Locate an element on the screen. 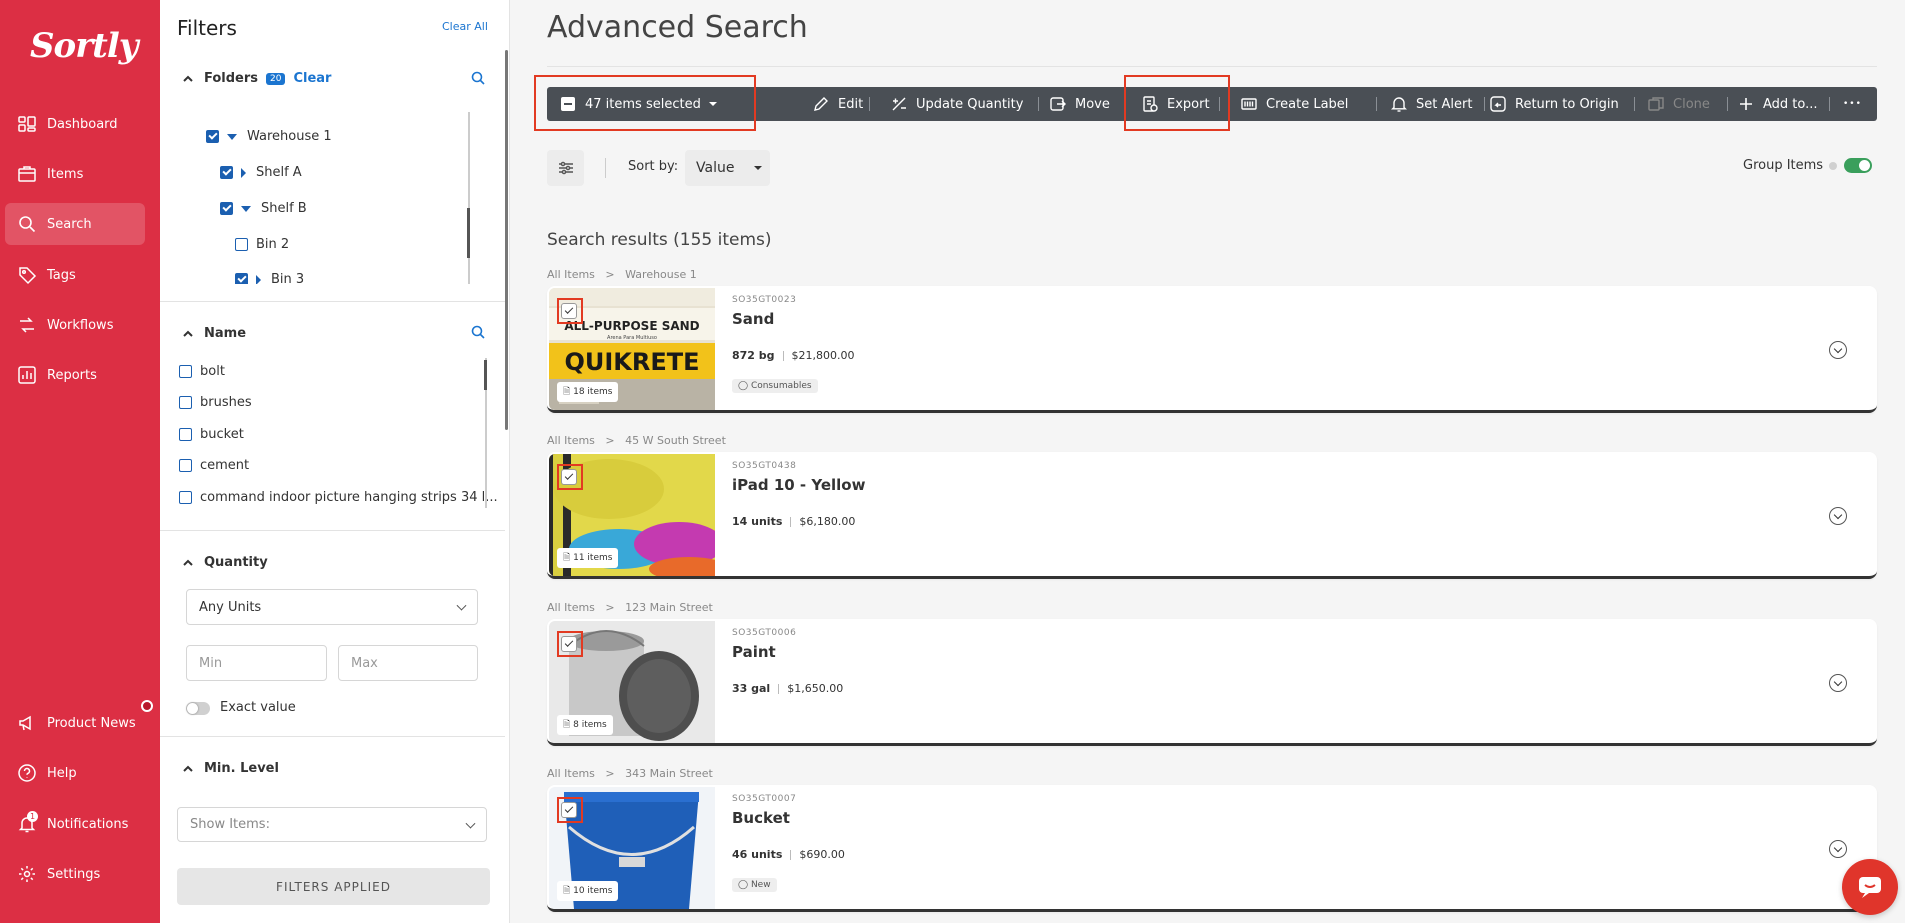 The width and height of the screenshot is (1905, 923). quantity-section-header: Quantity is located at coordinates (225, 562).